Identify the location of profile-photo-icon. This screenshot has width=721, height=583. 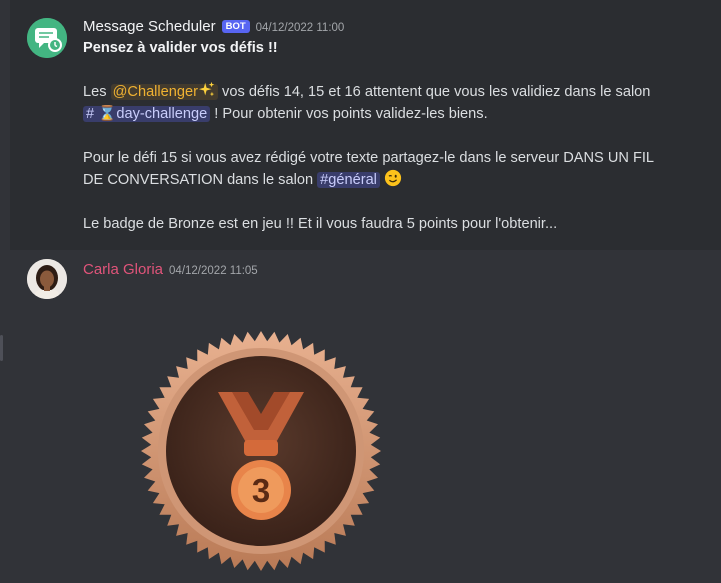
(47, 279).